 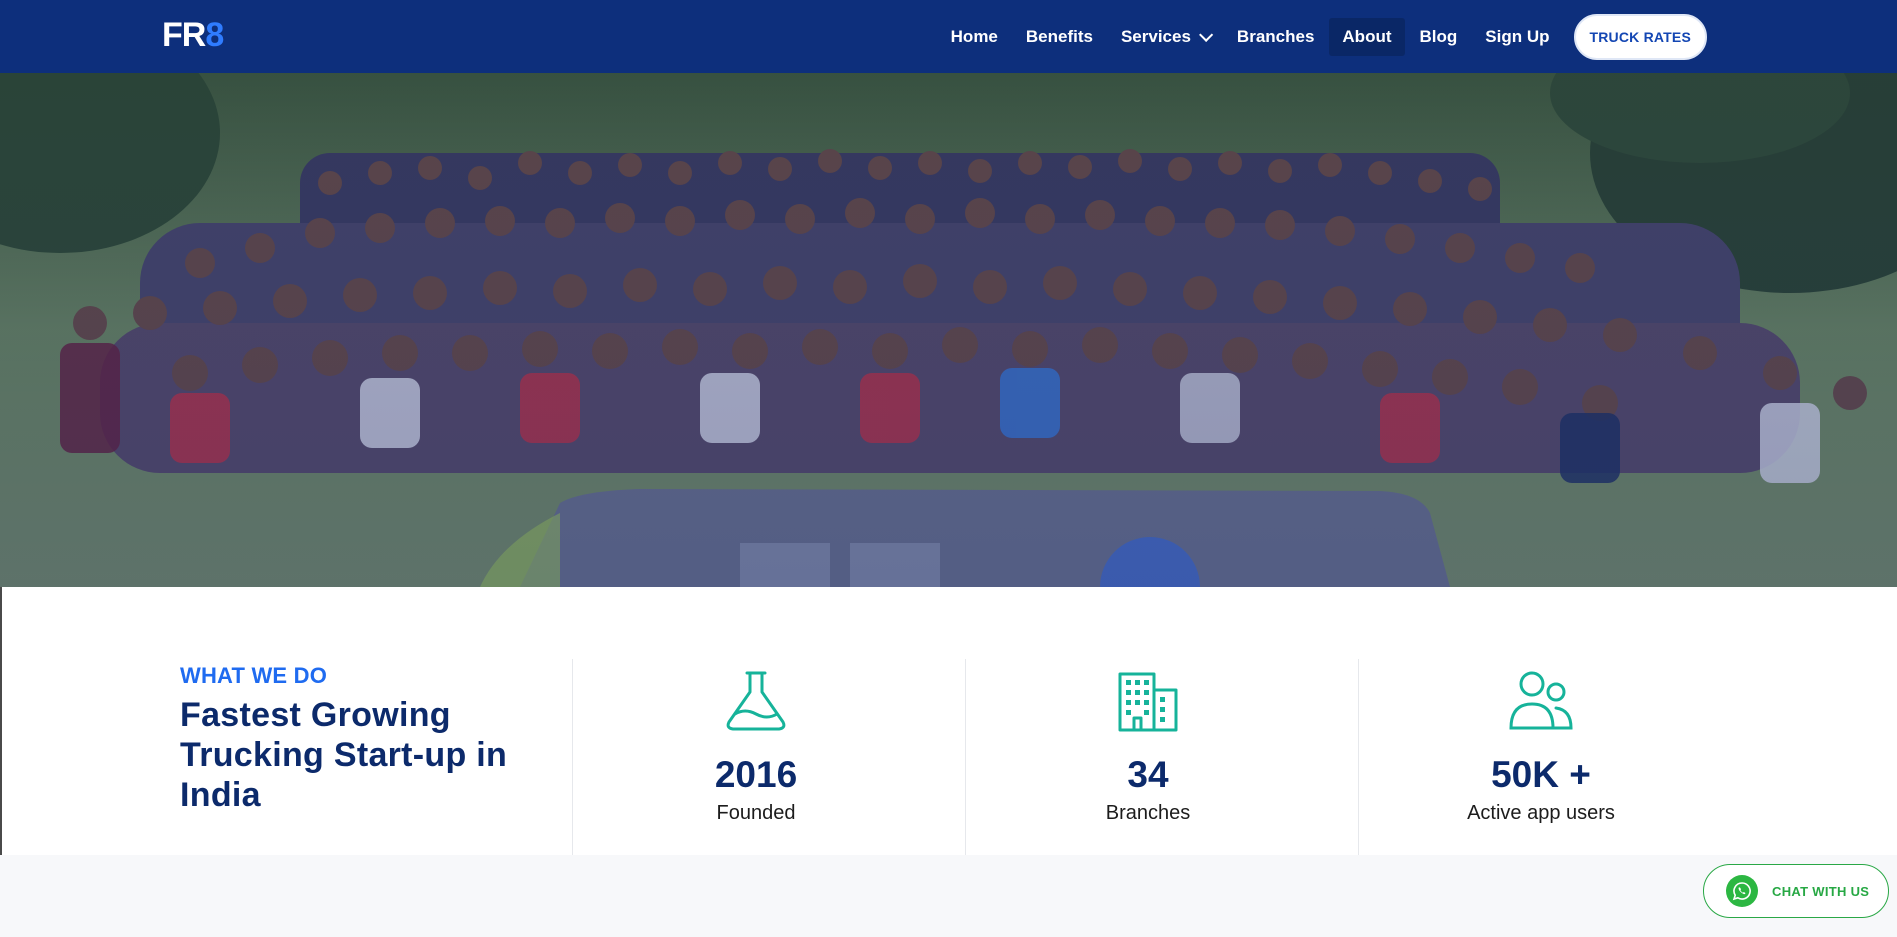 I want to click on nav-about: About, so click(x=1367, y=36).